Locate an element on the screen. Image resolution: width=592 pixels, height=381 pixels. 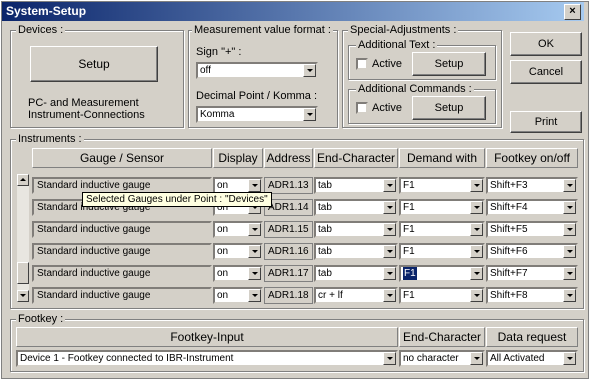
additional-text-setup-button: Setup is located at coordinates (449, 64).